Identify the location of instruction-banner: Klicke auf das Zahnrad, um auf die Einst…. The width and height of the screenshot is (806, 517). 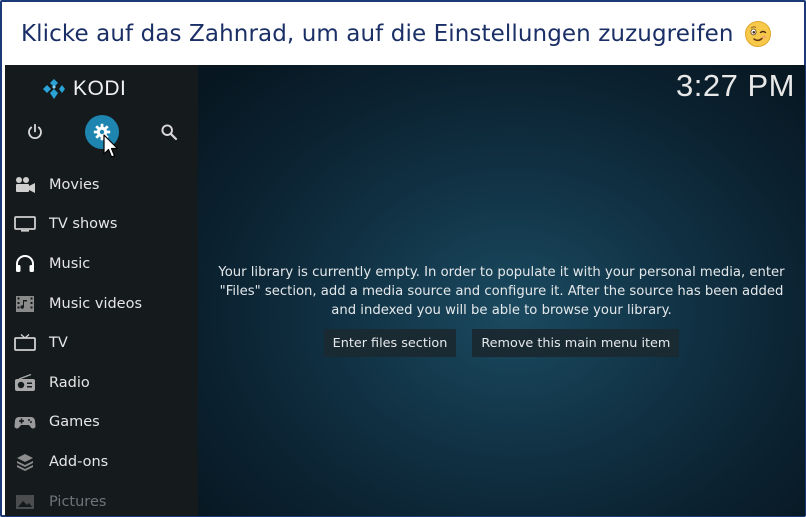
(404, 34).